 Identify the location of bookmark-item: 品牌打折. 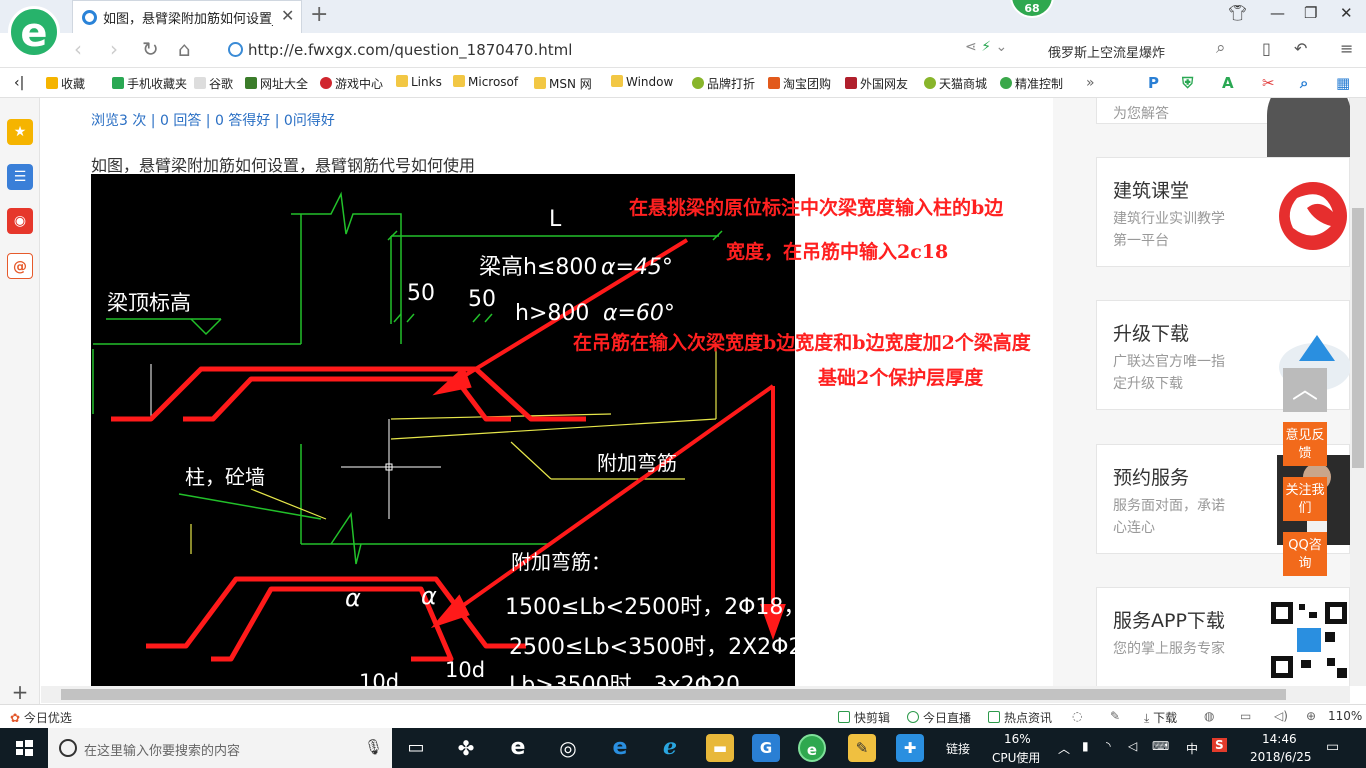
(723, 83).